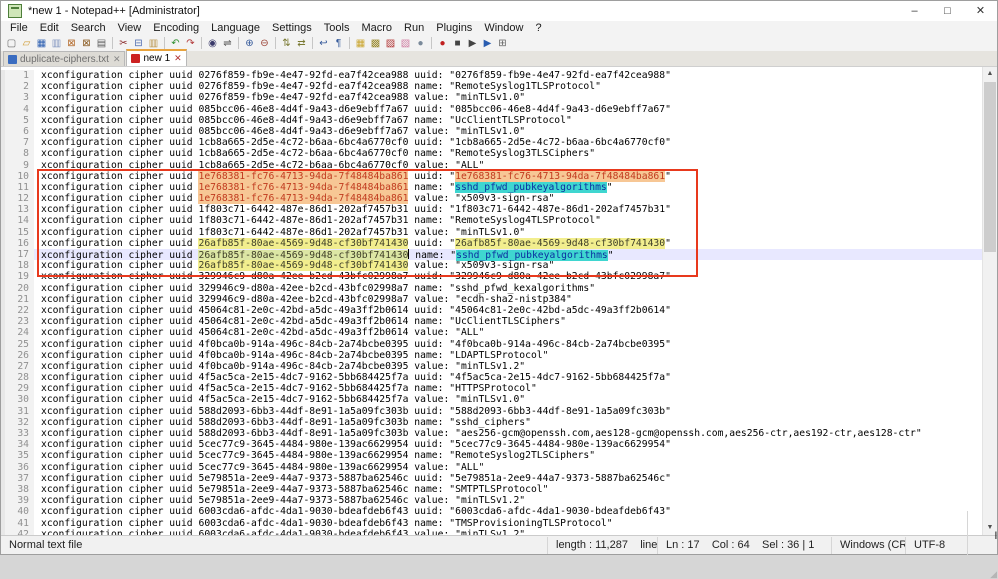 This screenshot has height=579, width=998. What do you see at coordinates (212, 43) in the screenshot?
I see `find-icon: ◉` at bounding box center [212, 43].